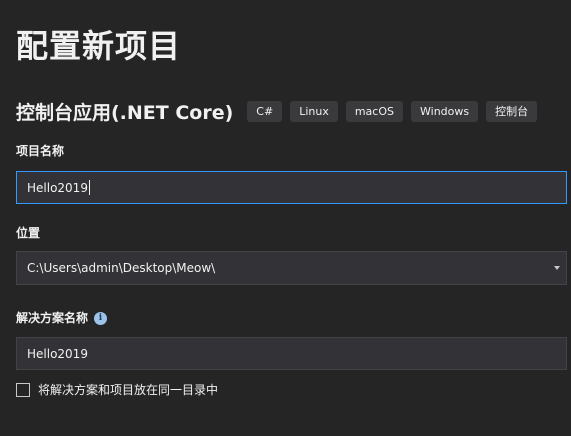  I want to click on project-name-label-text: 项目名称, so click(40, 151).